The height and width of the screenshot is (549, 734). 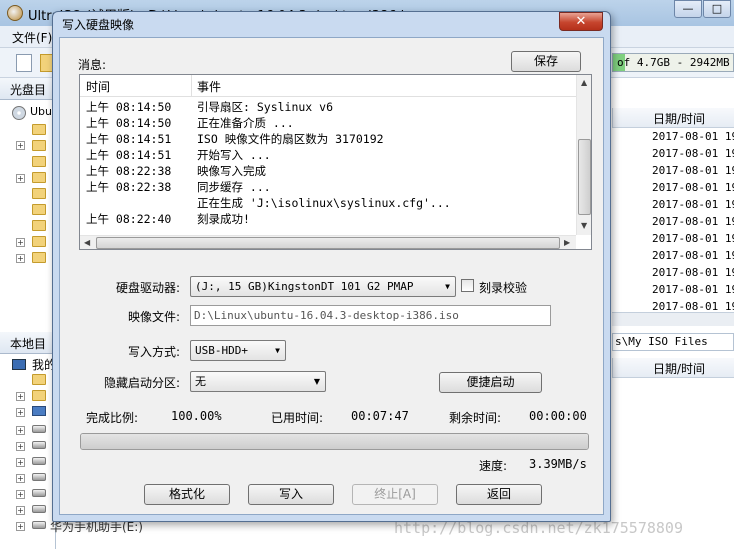 What do you see at coordinates (19, 364) in the screenshot?
I see `computer-icon` at bounding box center [19, 364].